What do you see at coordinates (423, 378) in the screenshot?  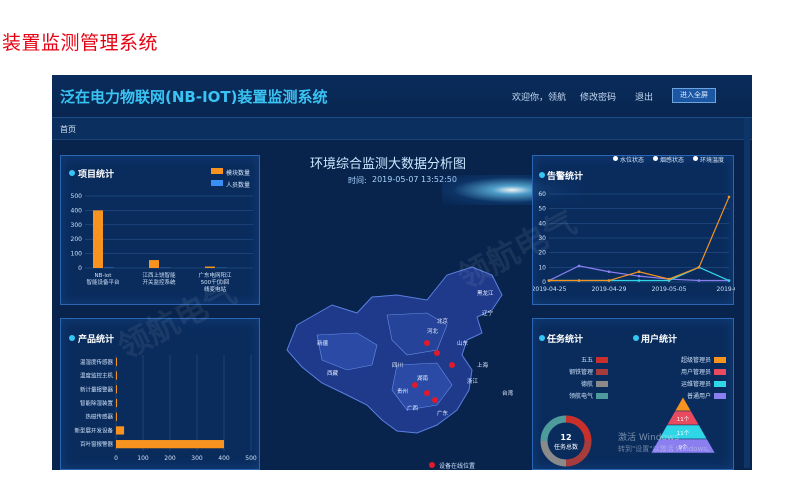 I see `map-province-label: 湖南` at bounding box center [423, 378].